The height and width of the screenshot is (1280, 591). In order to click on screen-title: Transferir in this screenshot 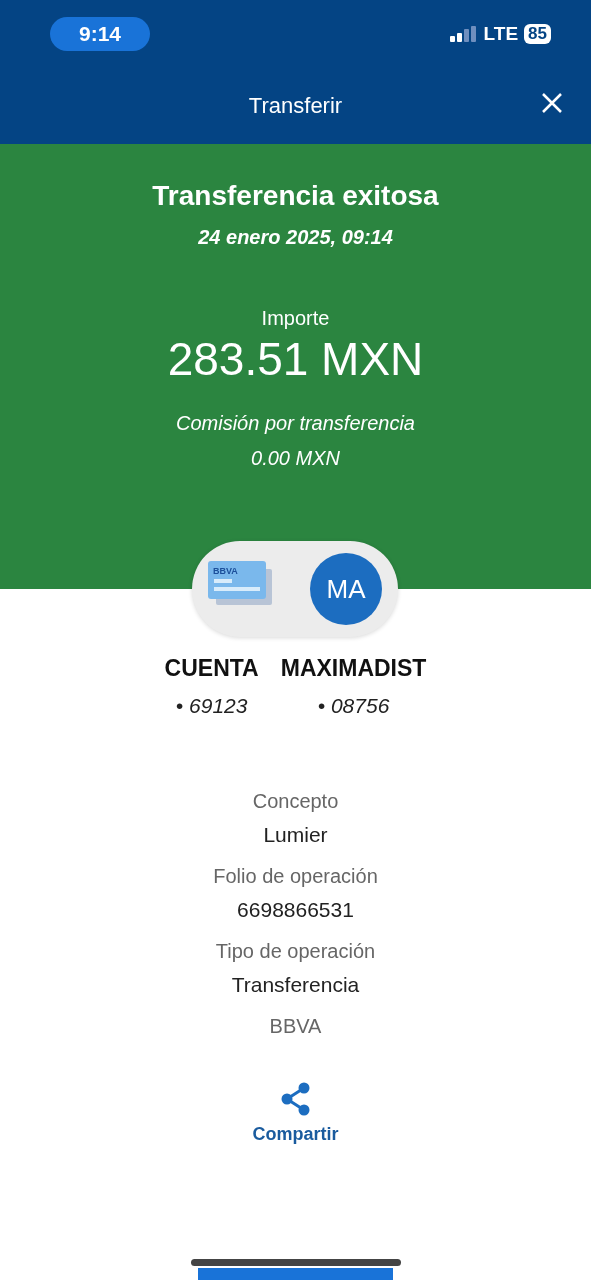, I will do `click(295, 106)`.